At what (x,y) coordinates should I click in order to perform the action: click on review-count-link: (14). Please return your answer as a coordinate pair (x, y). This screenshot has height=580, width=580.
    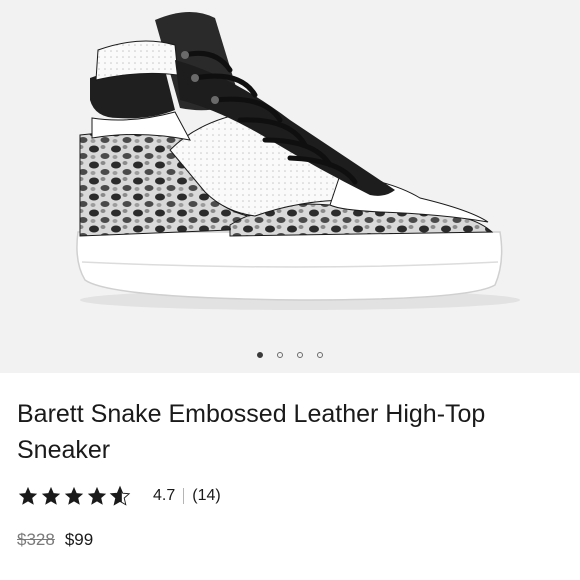
    Looking at the image, I should click on (206, 496).